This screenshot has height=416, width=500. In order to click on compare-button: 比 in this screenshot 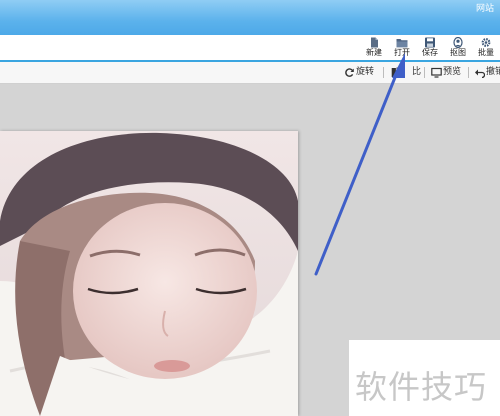, I will do `click(406, 72)`.